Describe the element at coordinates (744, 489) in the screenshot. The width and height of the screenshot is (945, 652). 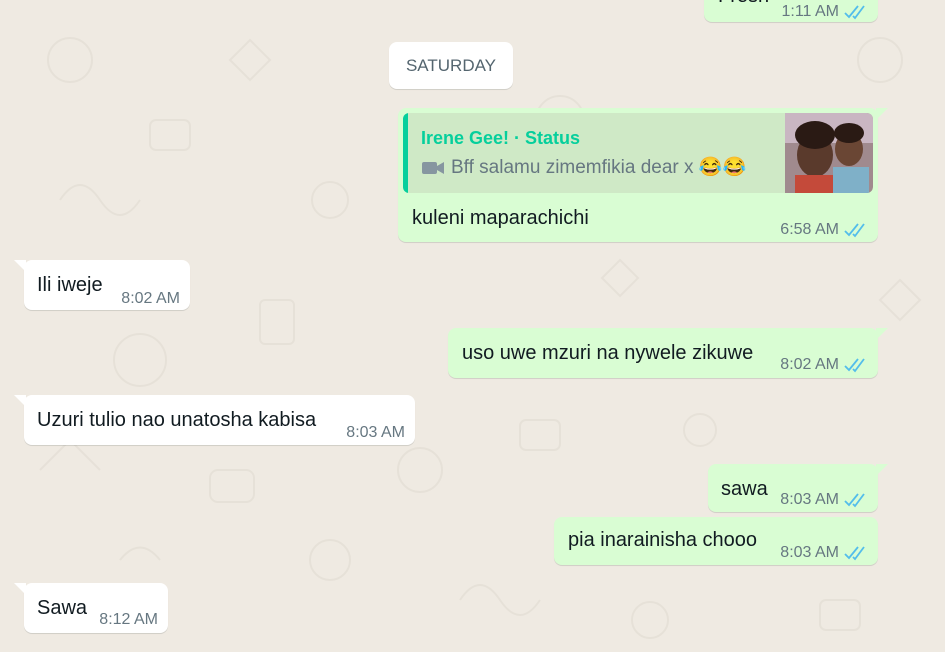
I see `message-text: sawa` at that location.